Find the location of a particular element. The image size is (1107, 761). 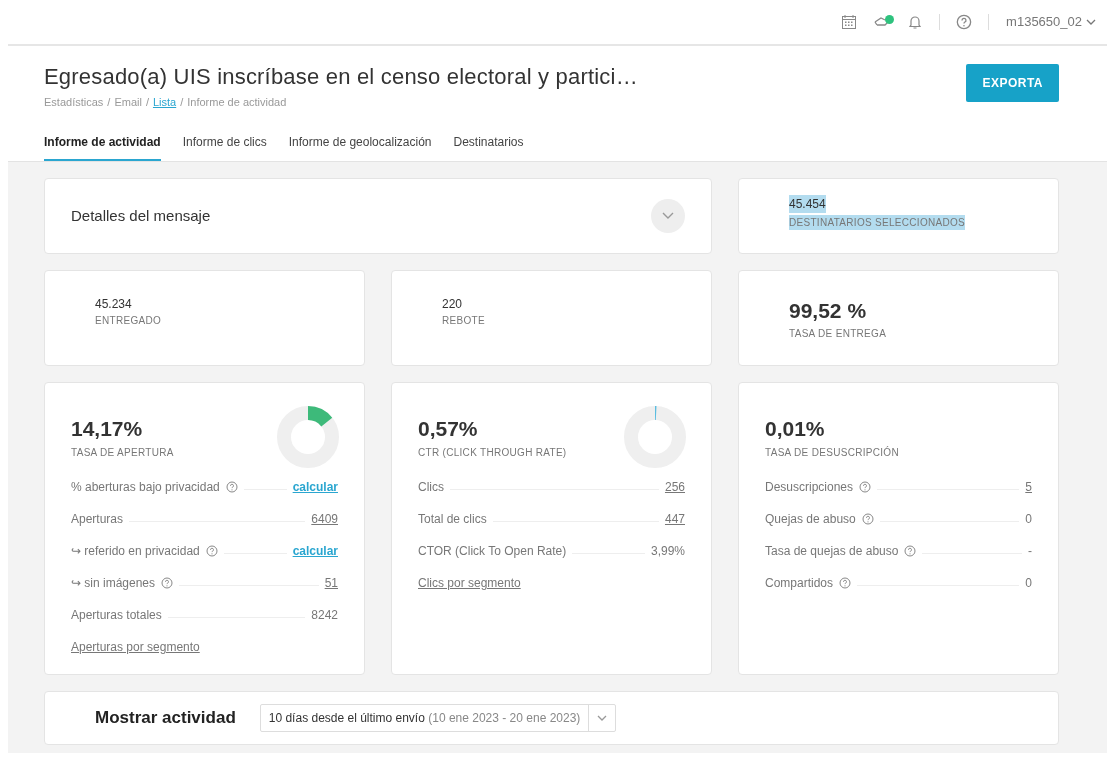

panel-title: Detalles del mensaje is located at coordinates (141, 215).